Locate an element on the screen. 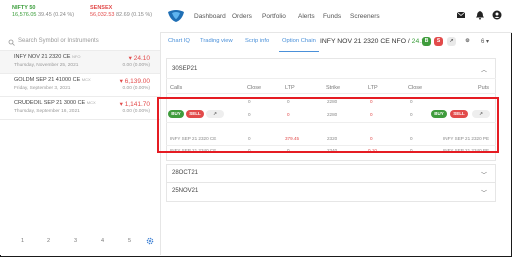 Image resolution: width=512 pixels, height=257 pixels. page-4: 4 is located at coordinates (102, 241).